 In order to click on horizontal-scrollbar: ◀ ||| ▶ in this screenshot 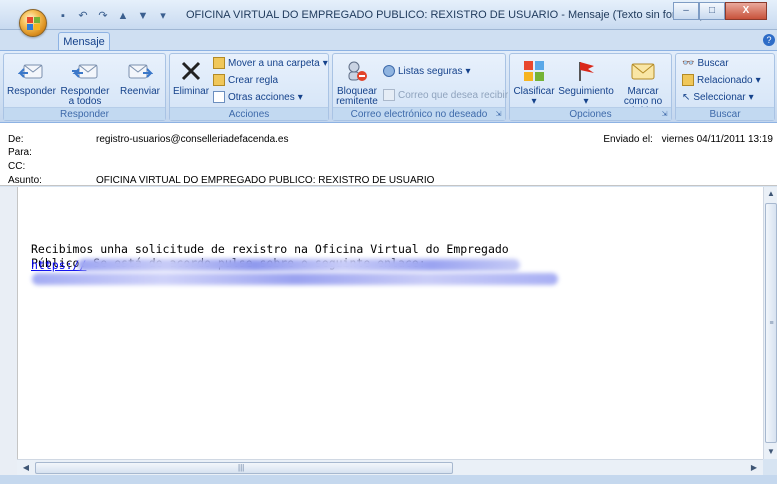, I will do `click(390, 467)`.